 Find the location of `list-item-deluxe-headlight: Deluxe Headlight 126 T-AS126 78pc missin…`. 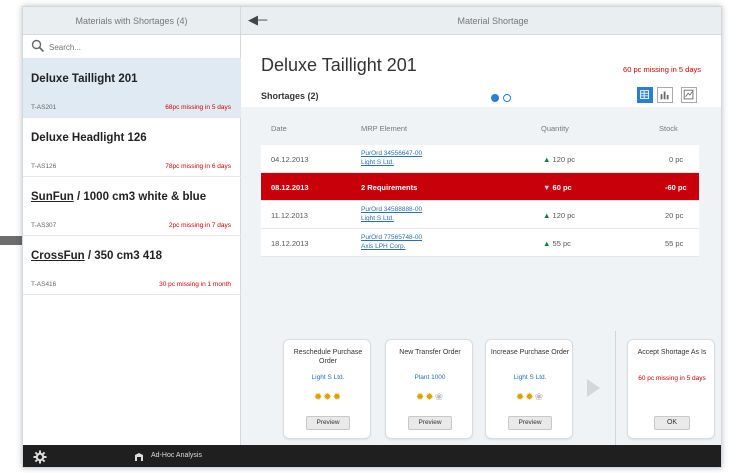

list-item-deluxe-headlight: Deluxe Headlight 126 T-AS126 78pc missin… is located at coordinates (132, 147).